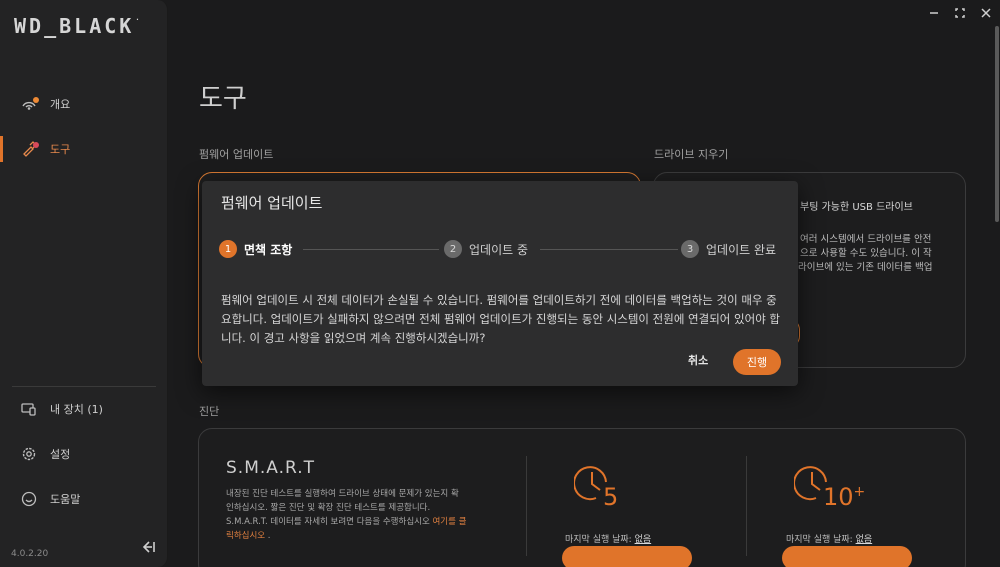 The width and height of the screenshot is (1000, 567). What do you see at coordinates (60, 454) in the screenshot?
I see `sidebar-item-label: 설정` at bounding box center [60, 454].